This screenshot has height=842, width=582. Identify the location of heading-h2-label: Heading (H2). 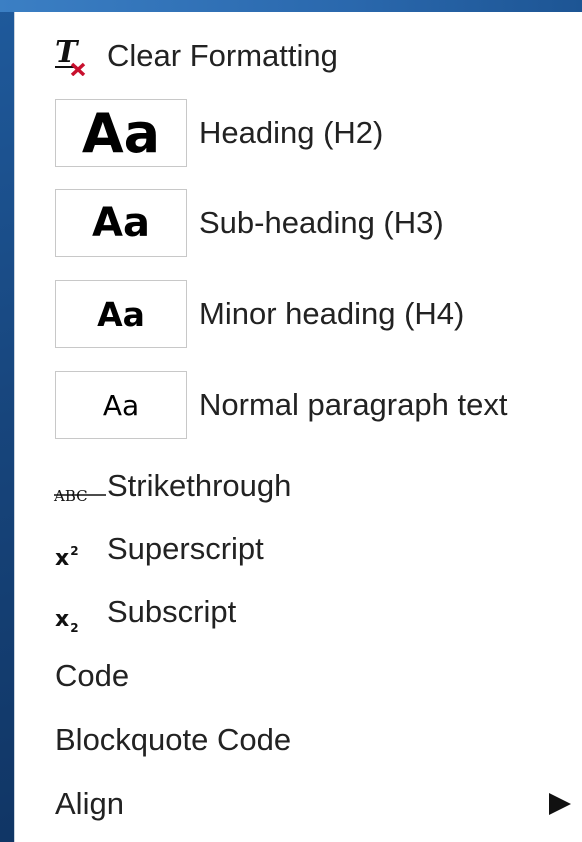
(291, 132).